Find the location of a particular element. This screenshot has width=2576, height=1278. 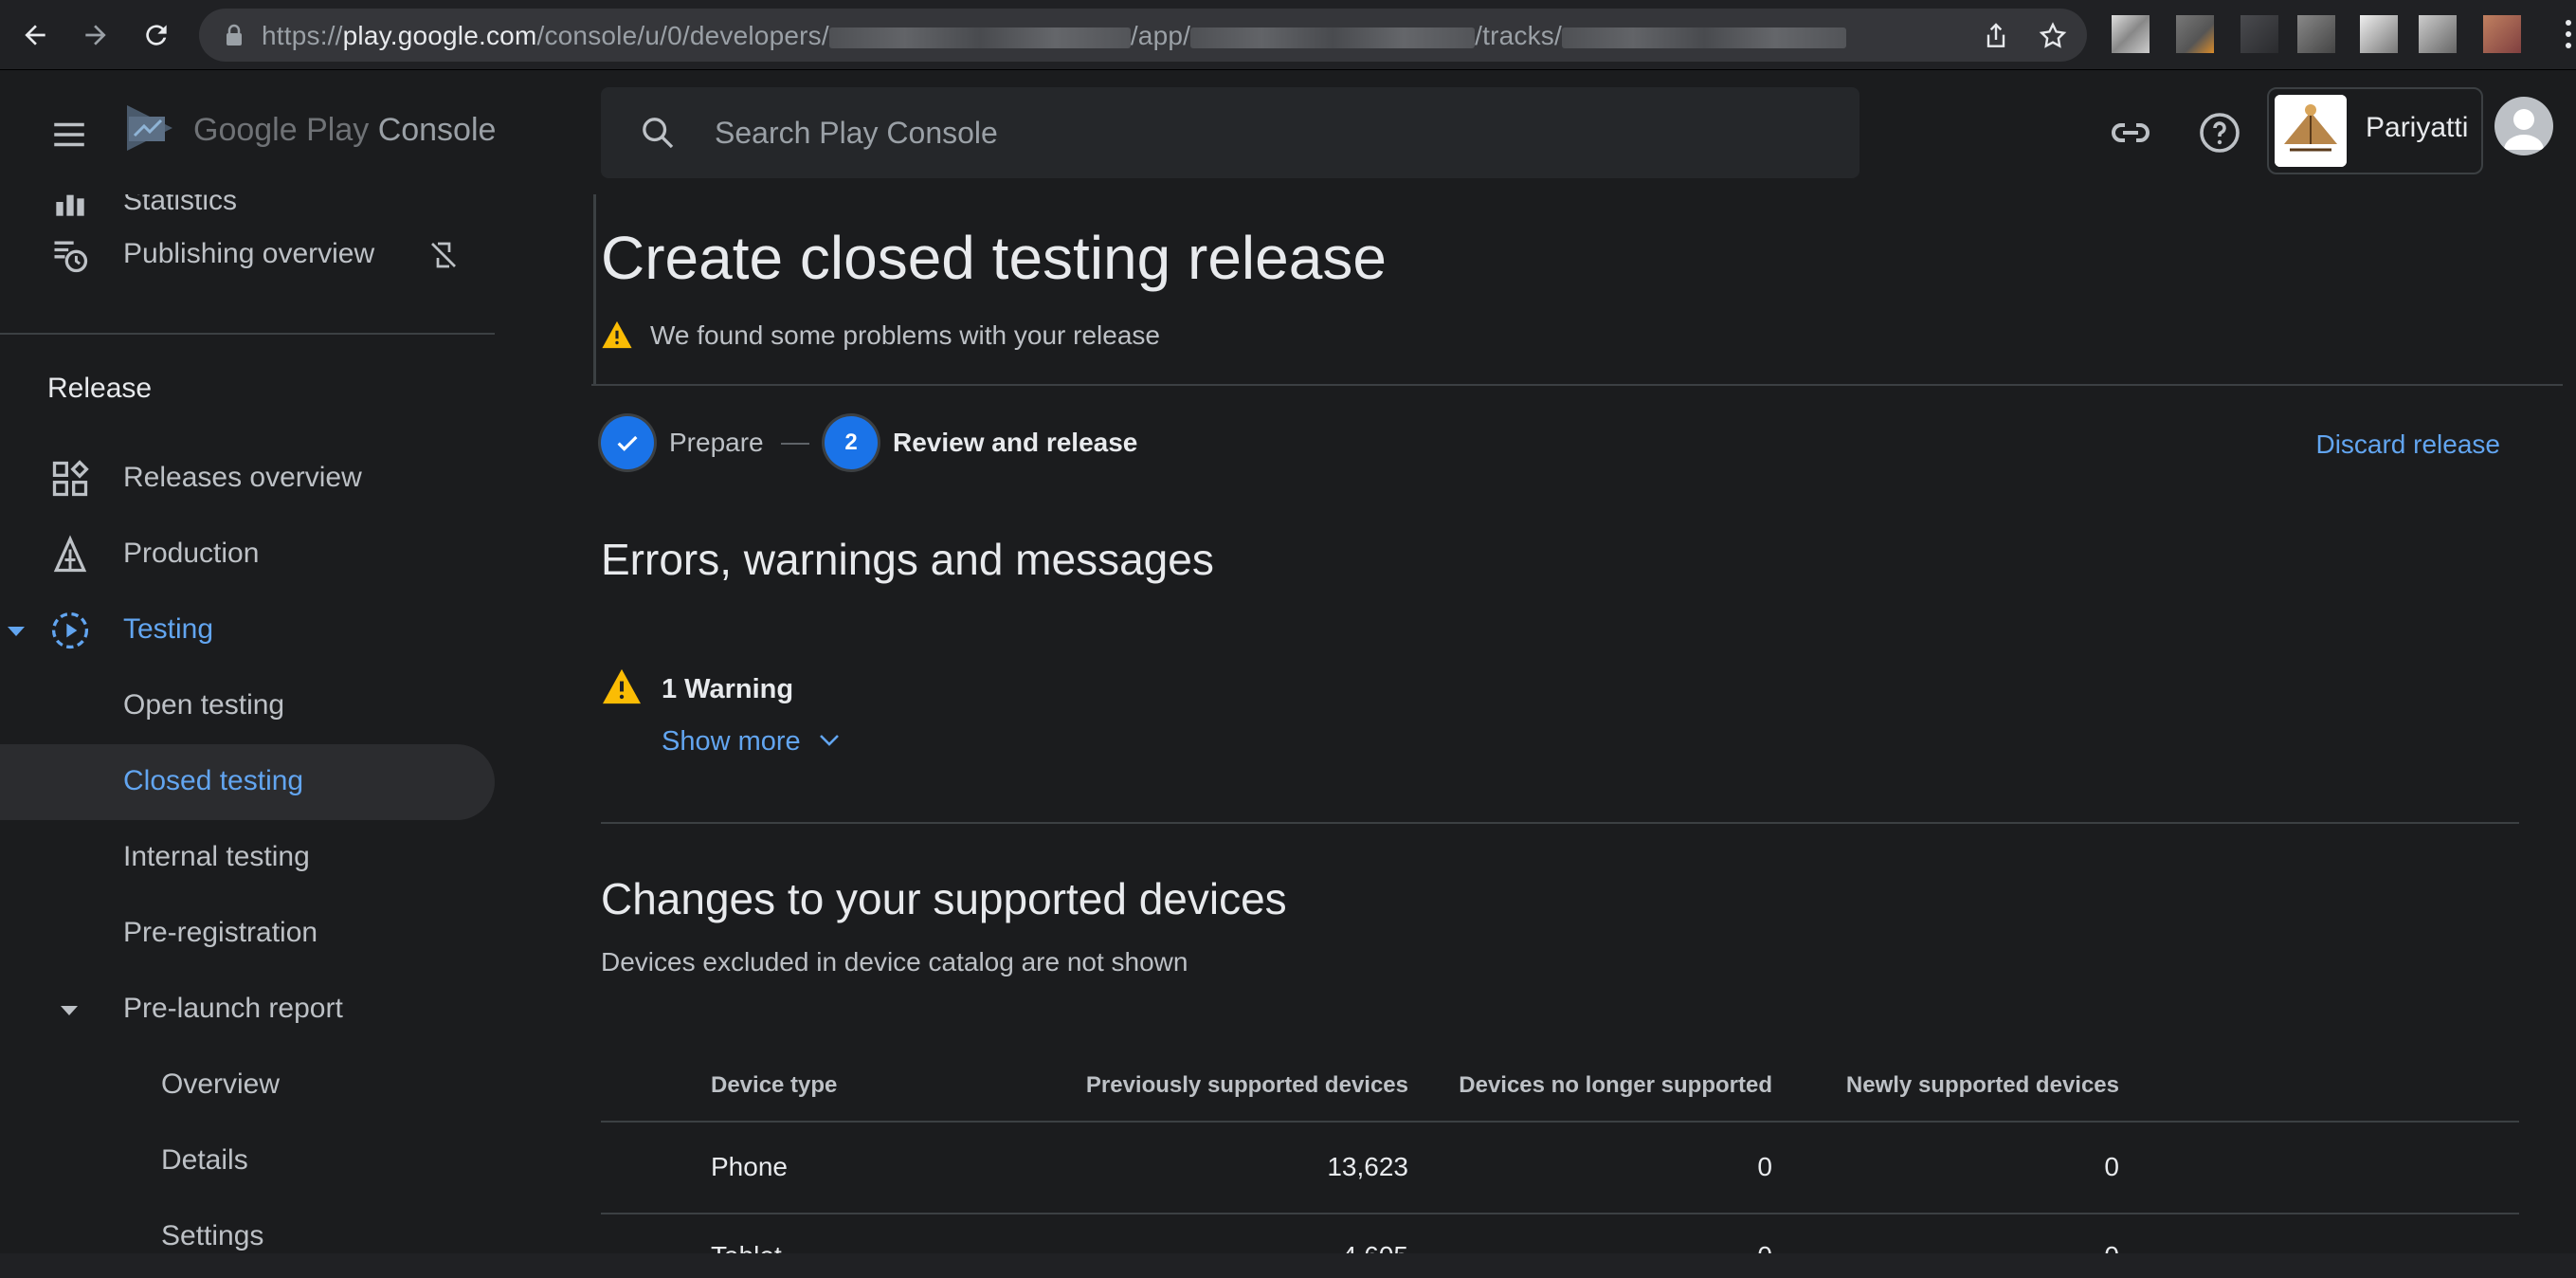

cell-previously-supported: 13,623 is located at coordinates (1367, 1166).